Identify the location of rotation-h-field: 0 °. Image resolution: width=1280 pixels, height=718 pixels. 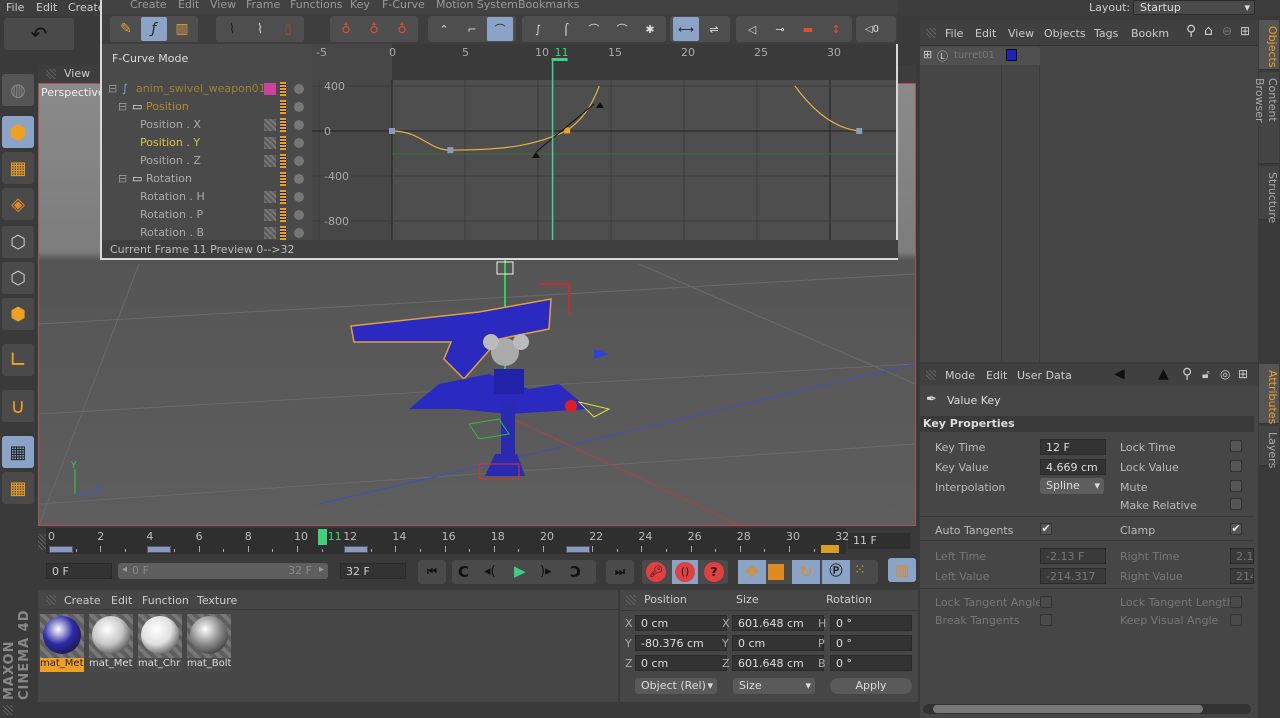
(871, 623).